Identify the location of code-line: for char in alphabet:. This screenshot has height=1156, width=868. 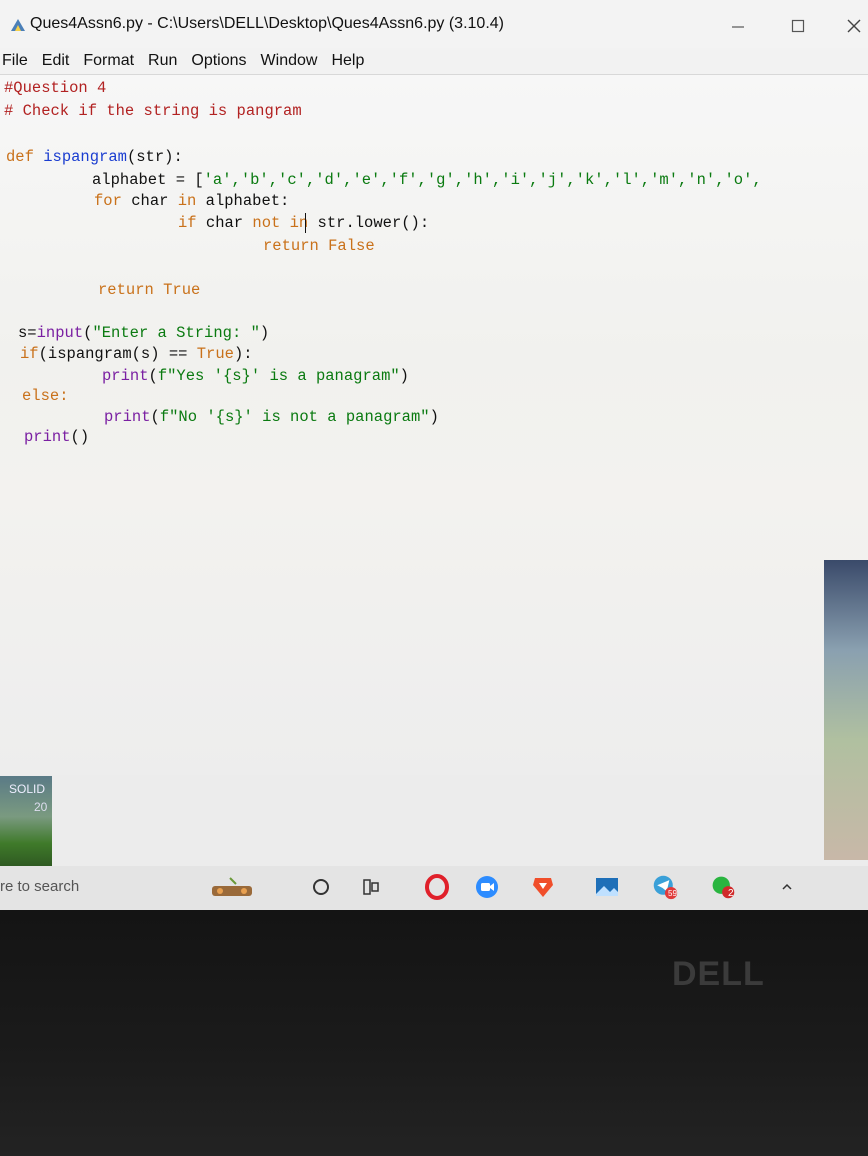
(191, 201).